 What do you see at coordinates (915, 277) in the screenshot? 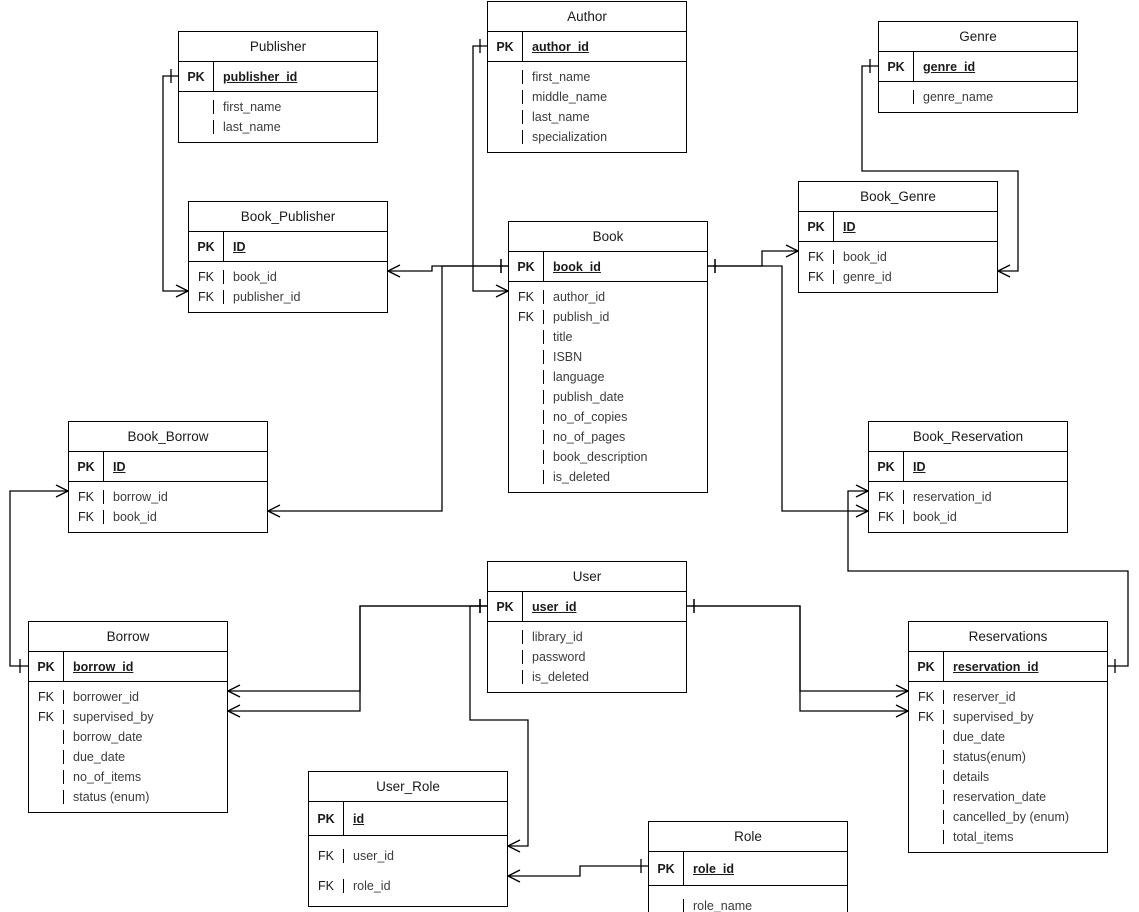
I see `attribute-field-name: genre_id` at bounding box center [915, 277].